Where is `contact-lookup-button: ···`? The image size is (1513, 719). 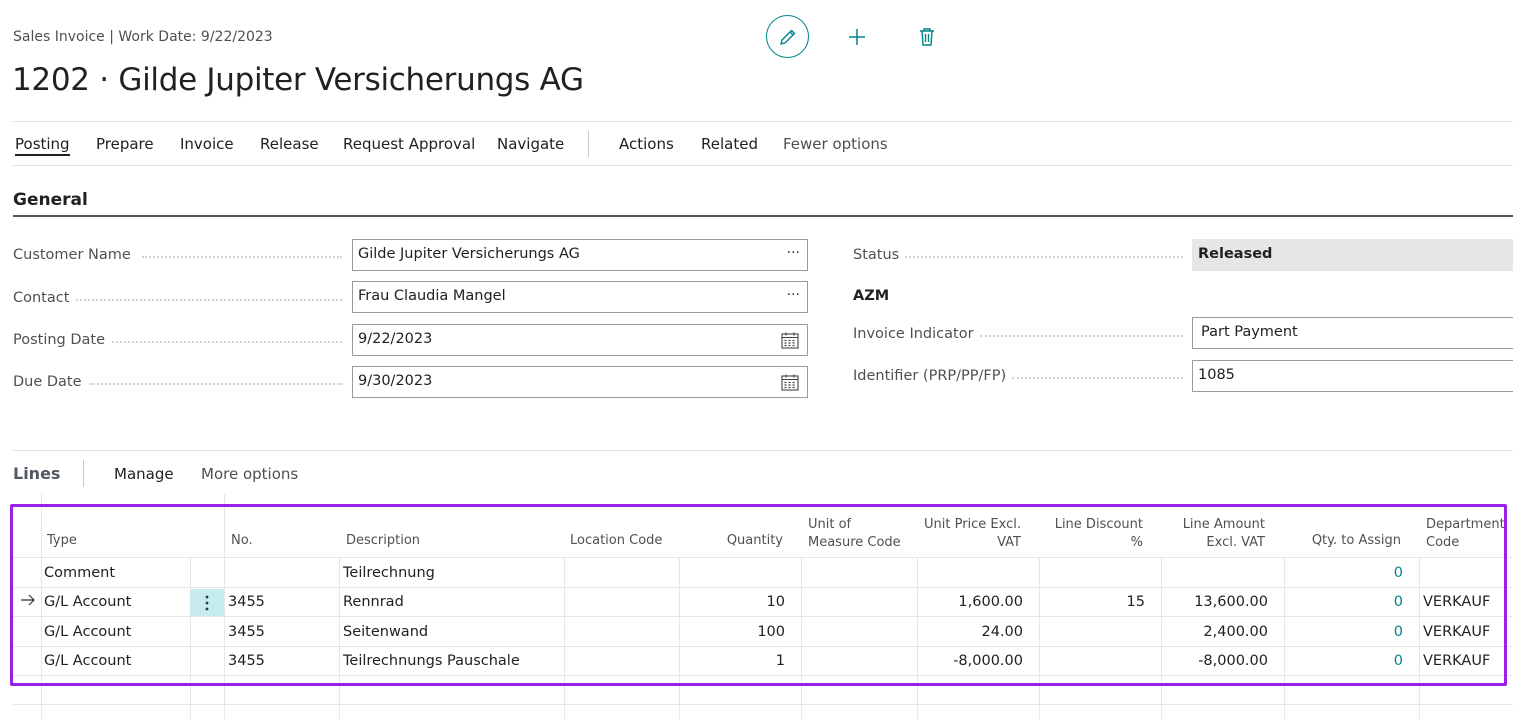
contact-lookup-button: ··· is located at coordinates (793, 295).